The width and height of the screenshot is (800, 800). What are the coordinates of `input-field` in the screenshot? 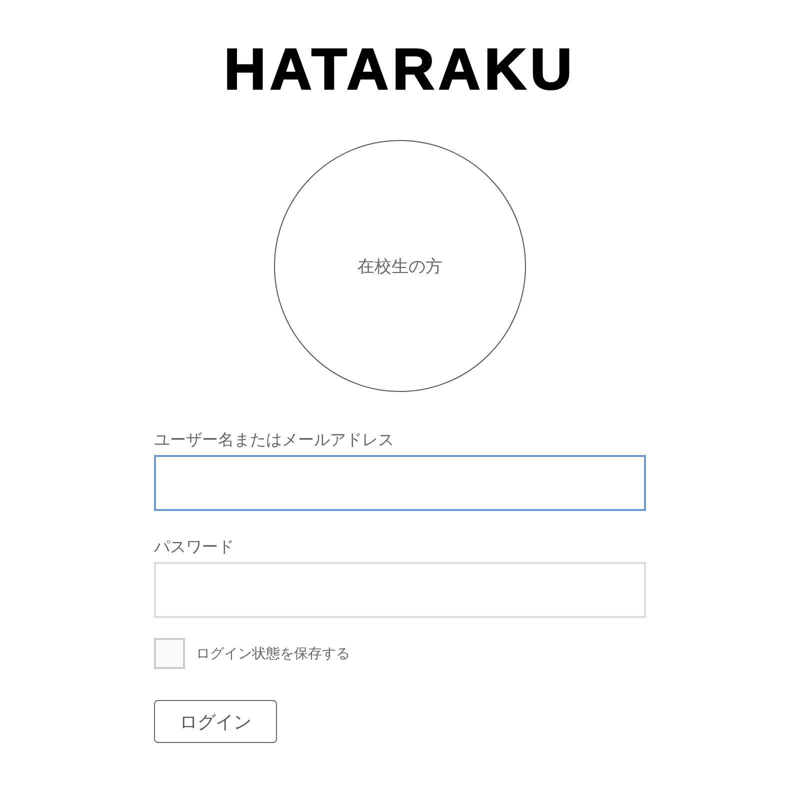 It's located at (400, 483).